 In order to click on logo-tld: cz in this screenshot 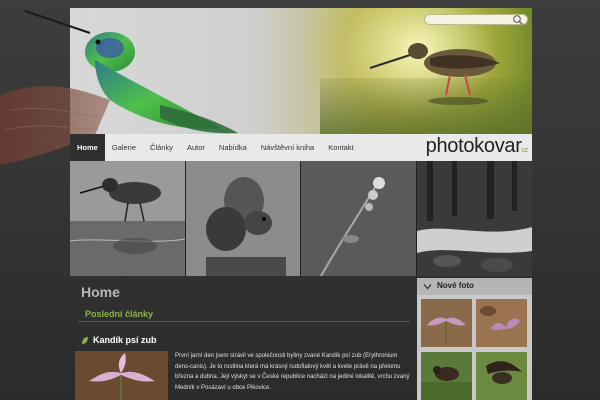, I will do `click(525, 150)`.